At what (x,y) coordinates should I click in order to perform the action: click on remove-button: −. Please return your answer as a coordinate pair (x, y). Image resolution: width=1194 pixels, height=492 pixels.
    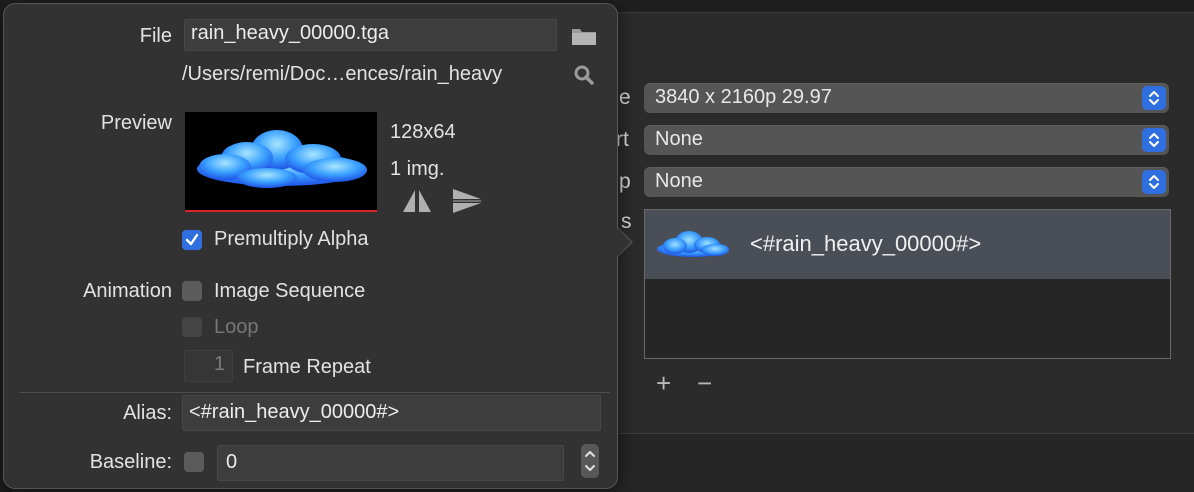
    Looking at the image, I should click on (704, 383).